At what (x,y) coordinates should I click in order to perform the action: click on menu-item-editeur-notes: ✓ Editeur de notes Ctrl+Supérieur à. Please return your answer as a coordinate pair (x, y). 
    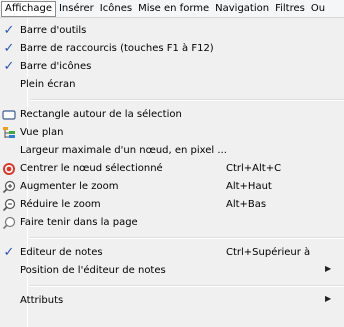
    Looking at the image, I should click on (172, 253).